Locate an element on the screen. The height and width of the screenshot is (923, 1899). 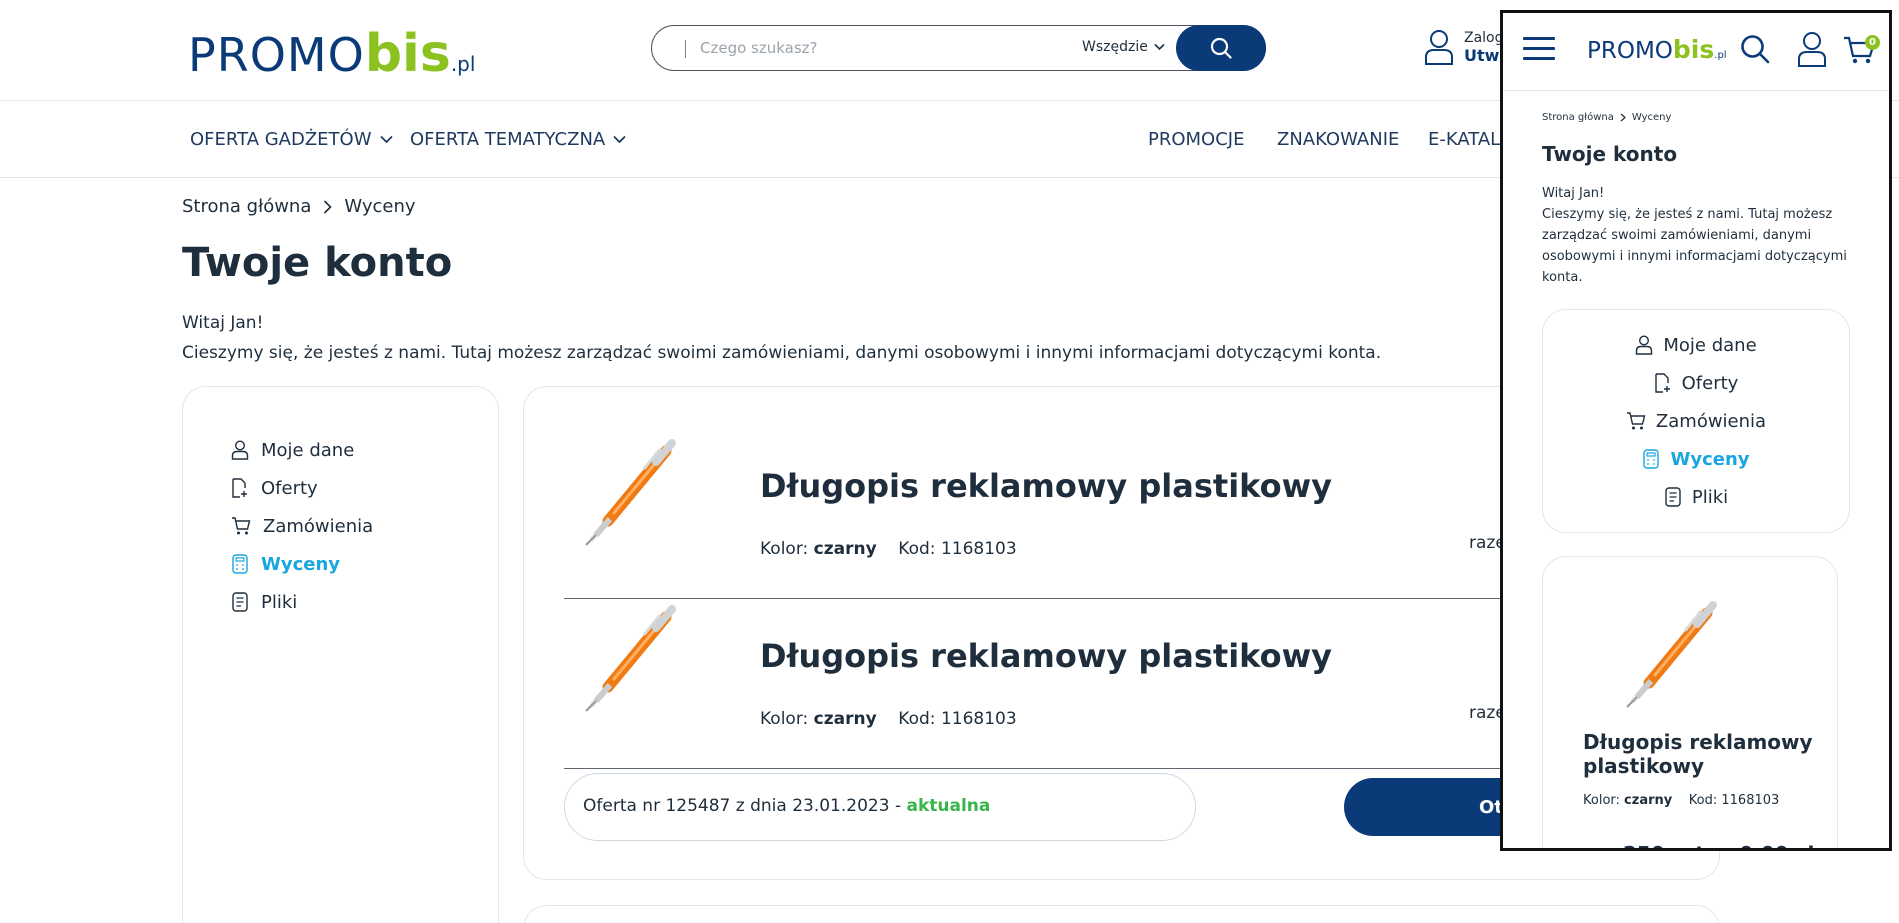
search-scope-select: Wszędzie is located at coordinates (1123, 47).